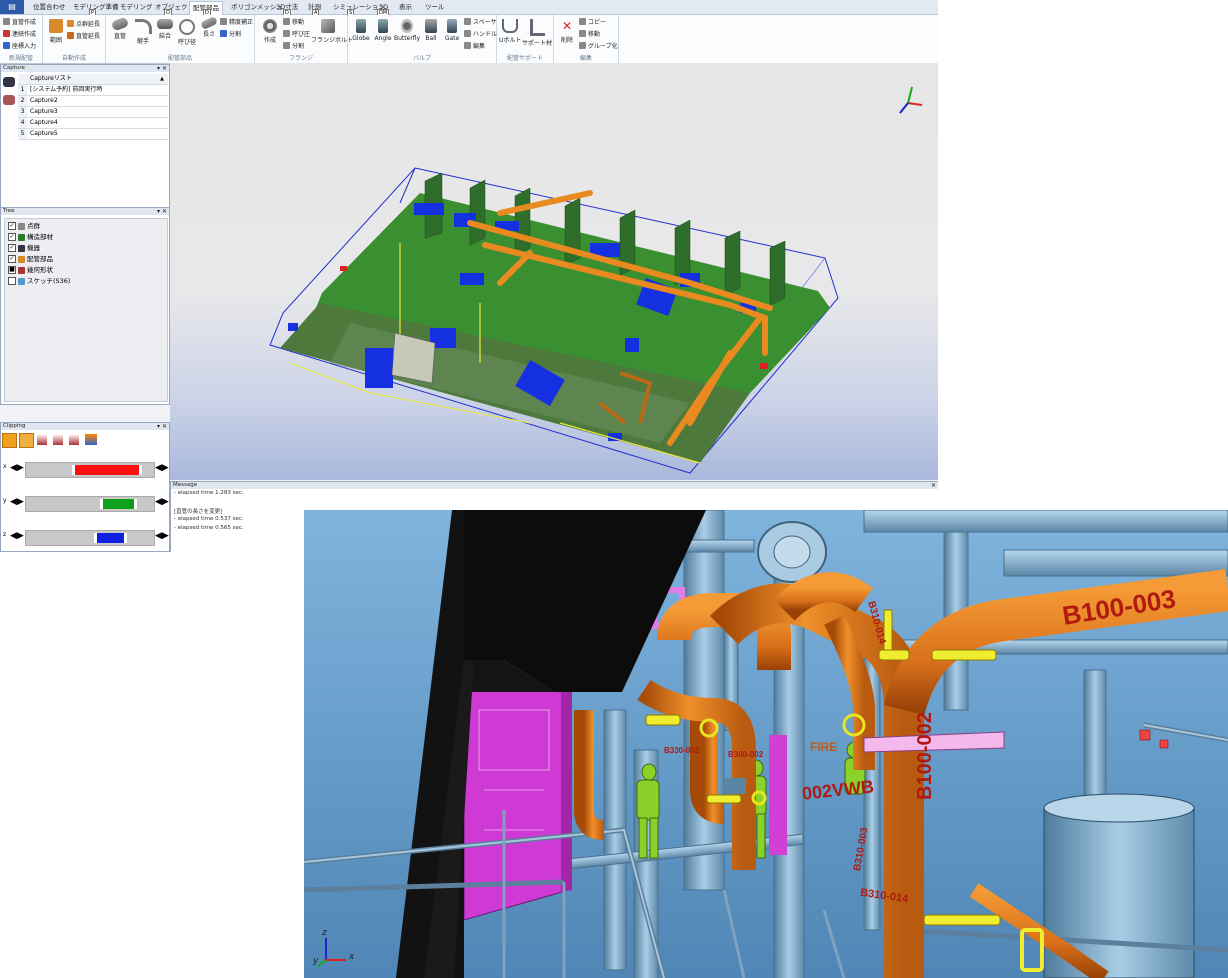  What do you see at coordinates (537, 27) in the screenshot?
I see `support-icon` at bounding box center [537, 27].